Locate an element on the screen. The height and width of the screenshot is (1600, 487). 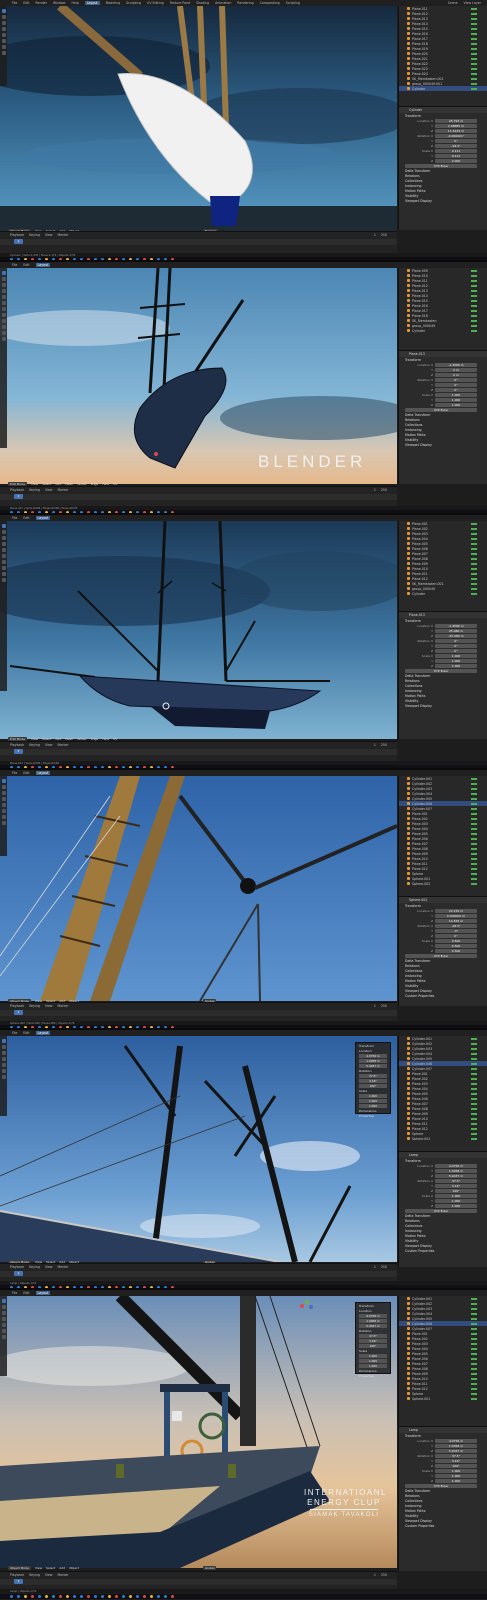
field-value-input: 106° is located at coordinates (456, 1190).